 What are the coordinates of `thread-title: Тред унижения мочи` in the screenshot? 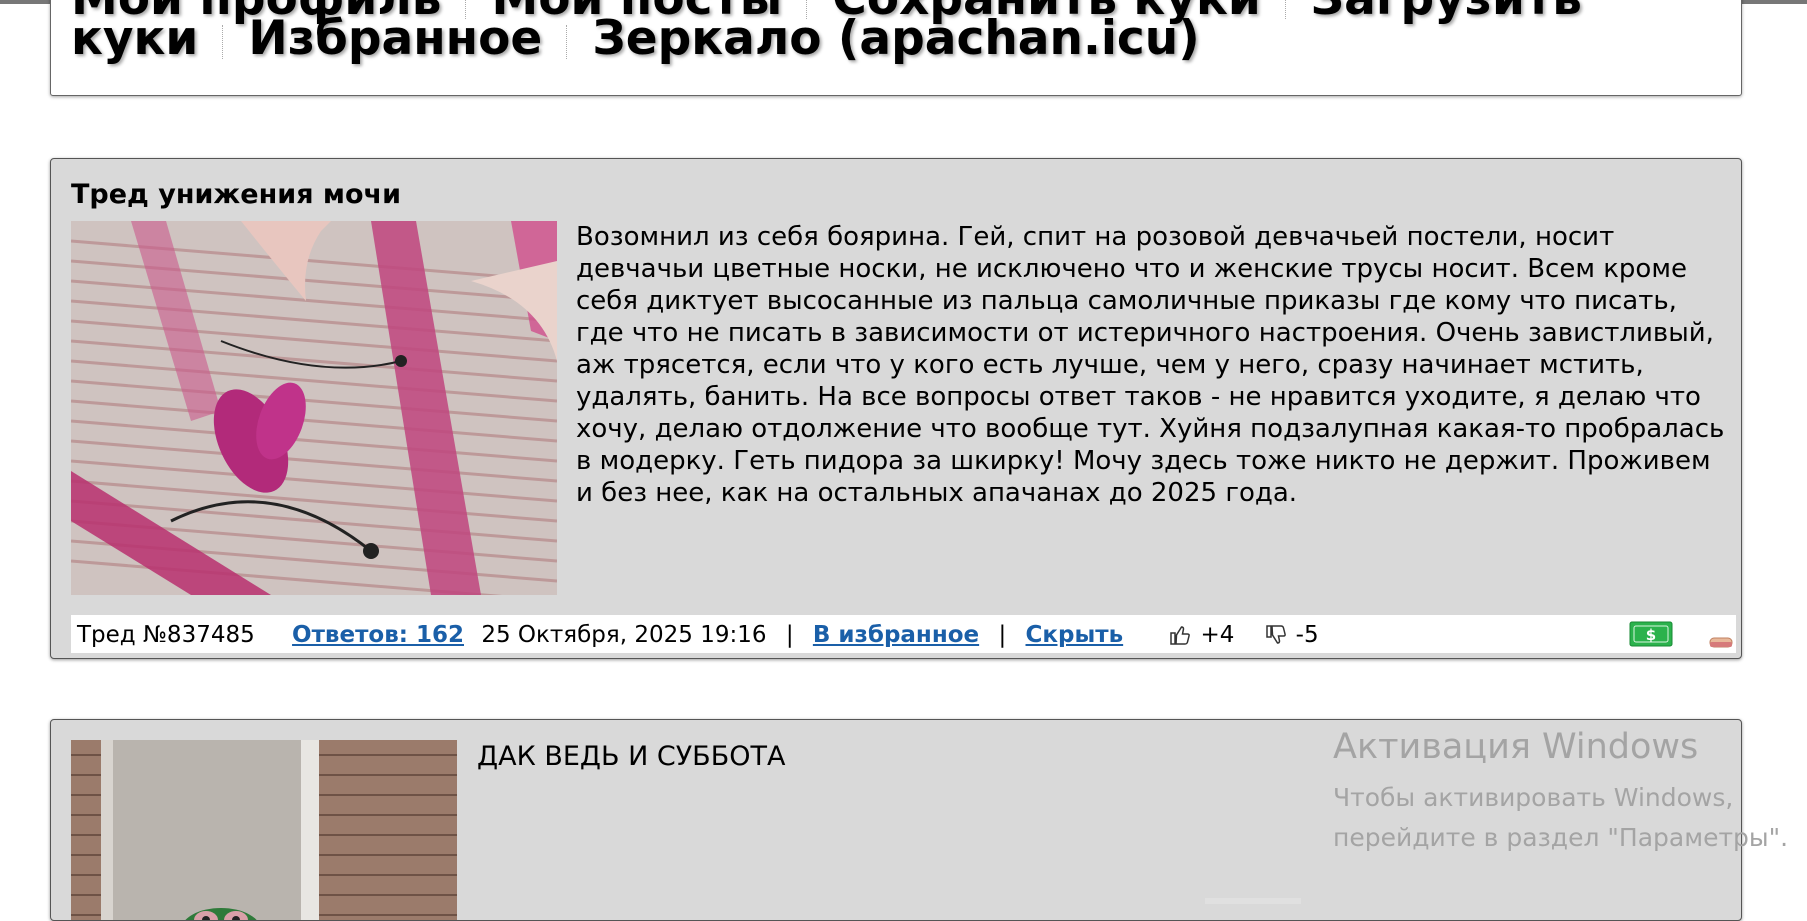 It's located at (236, 194).